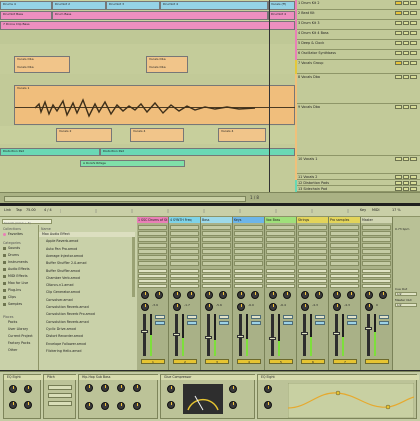 Image resolution: width=420 pixels, height=421 pixels. Describe the element at coordinates (60, 403) in the screenshot. I see `pitch-lowest` at that location.